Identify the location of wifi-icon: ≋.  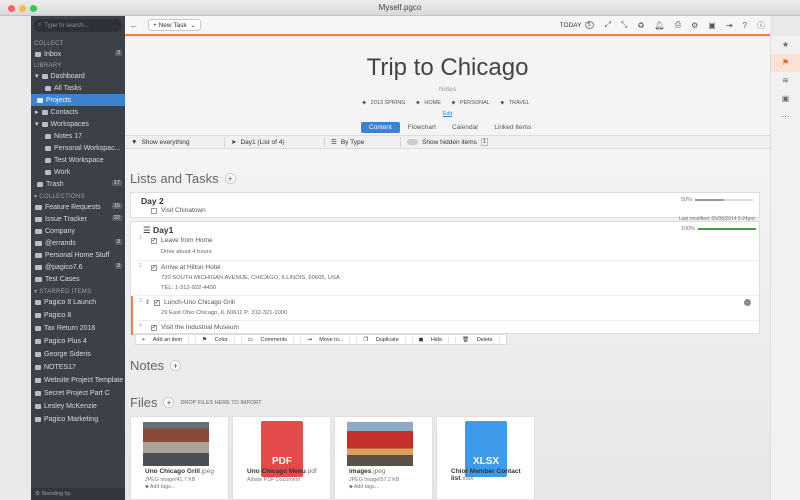
(785, 81).